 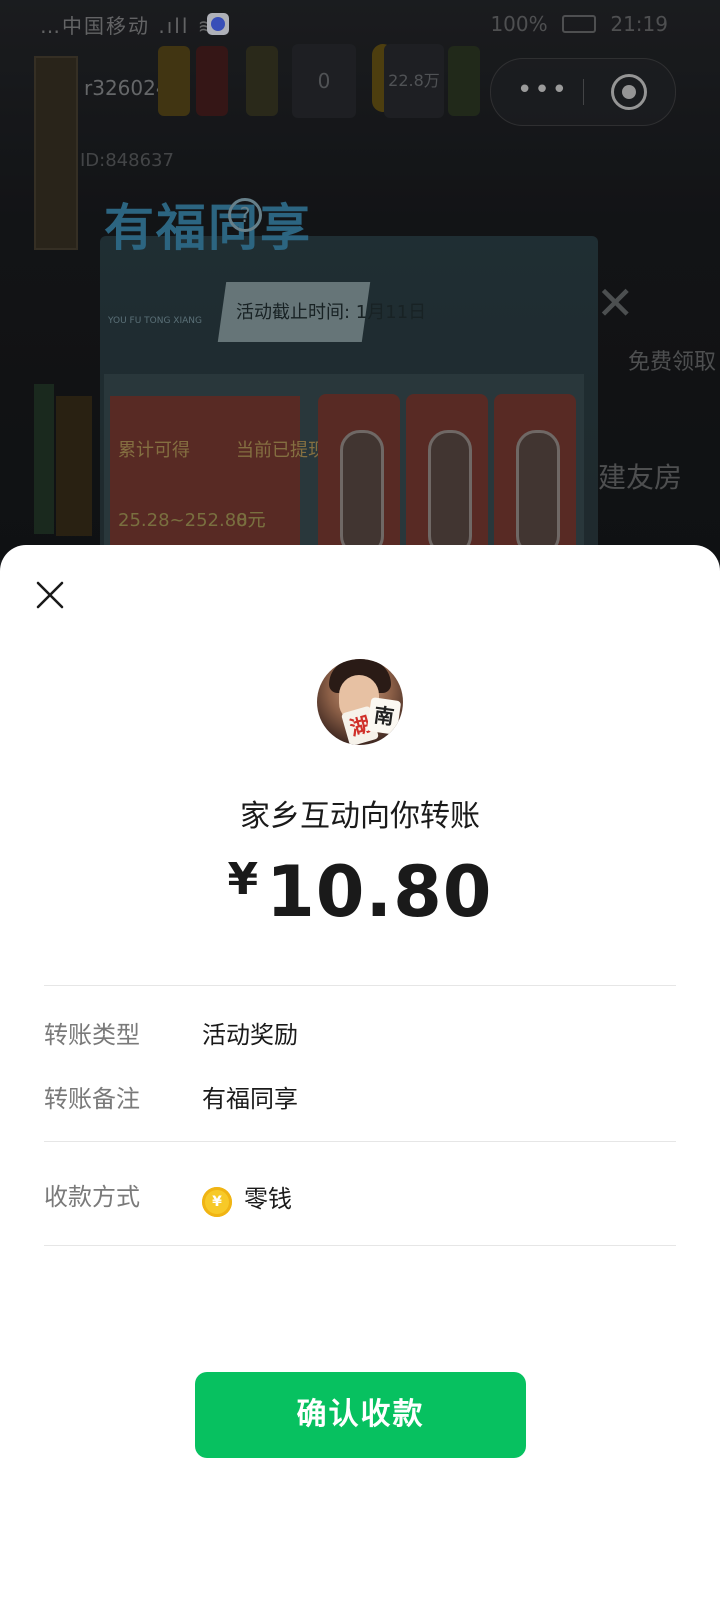 What do you see at coordinates (360, 702) in the screenshot?
I see `sender-avatar: 湖 南` at bounding box center [360, 702].